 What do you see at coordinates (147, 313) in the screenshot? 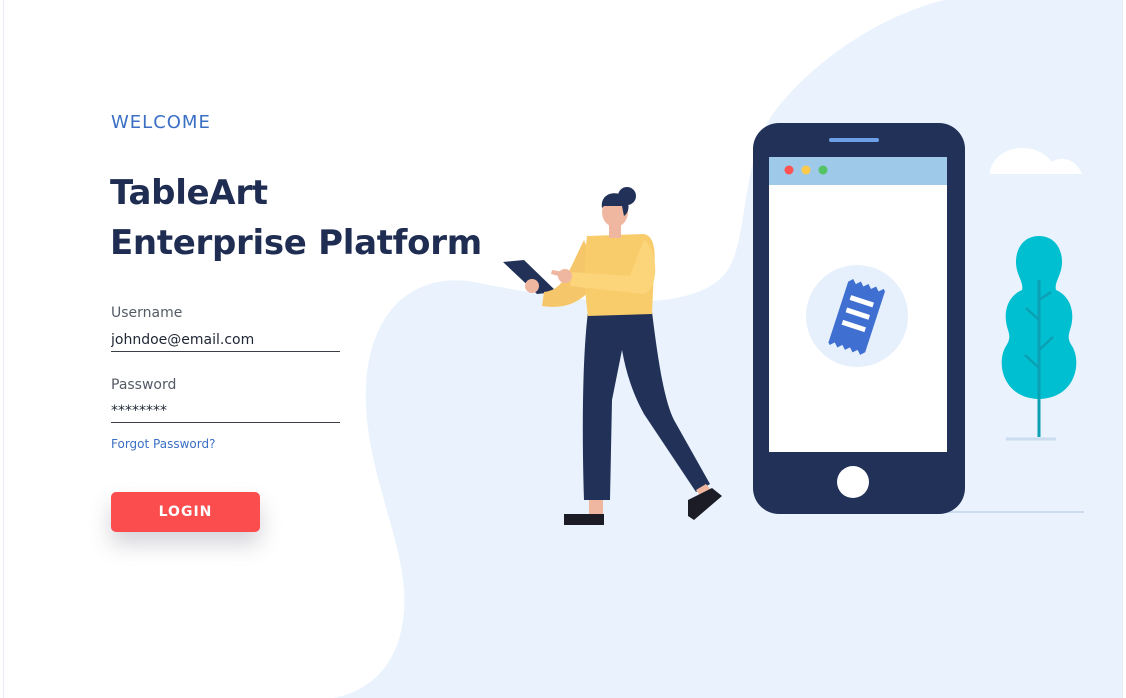
I see `username-label: Username` at bounding box center [147, 313].